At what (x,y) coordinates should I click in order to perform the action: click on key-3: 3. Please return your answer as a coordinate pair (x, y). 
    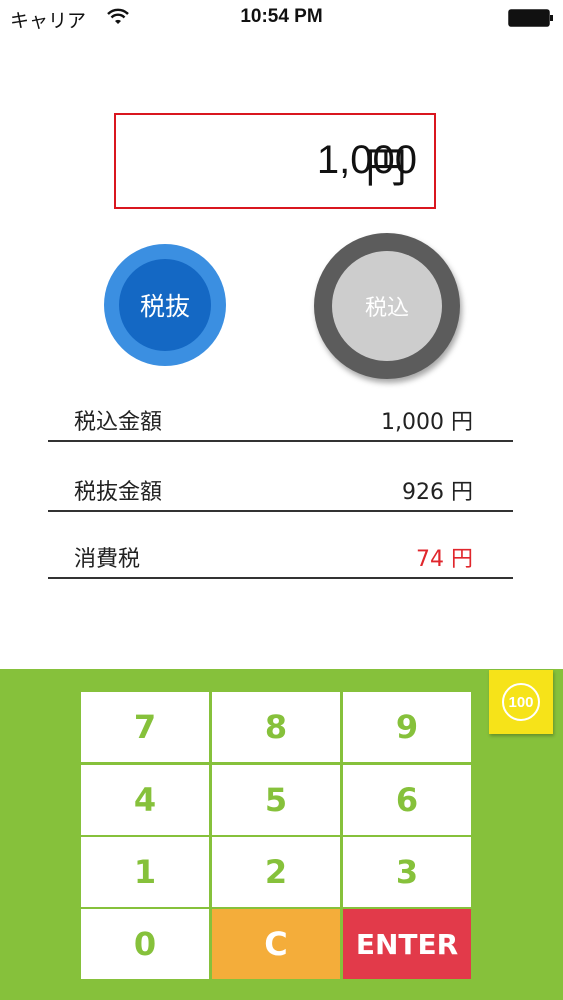
    Looking at the image, I should click on (407, 872).